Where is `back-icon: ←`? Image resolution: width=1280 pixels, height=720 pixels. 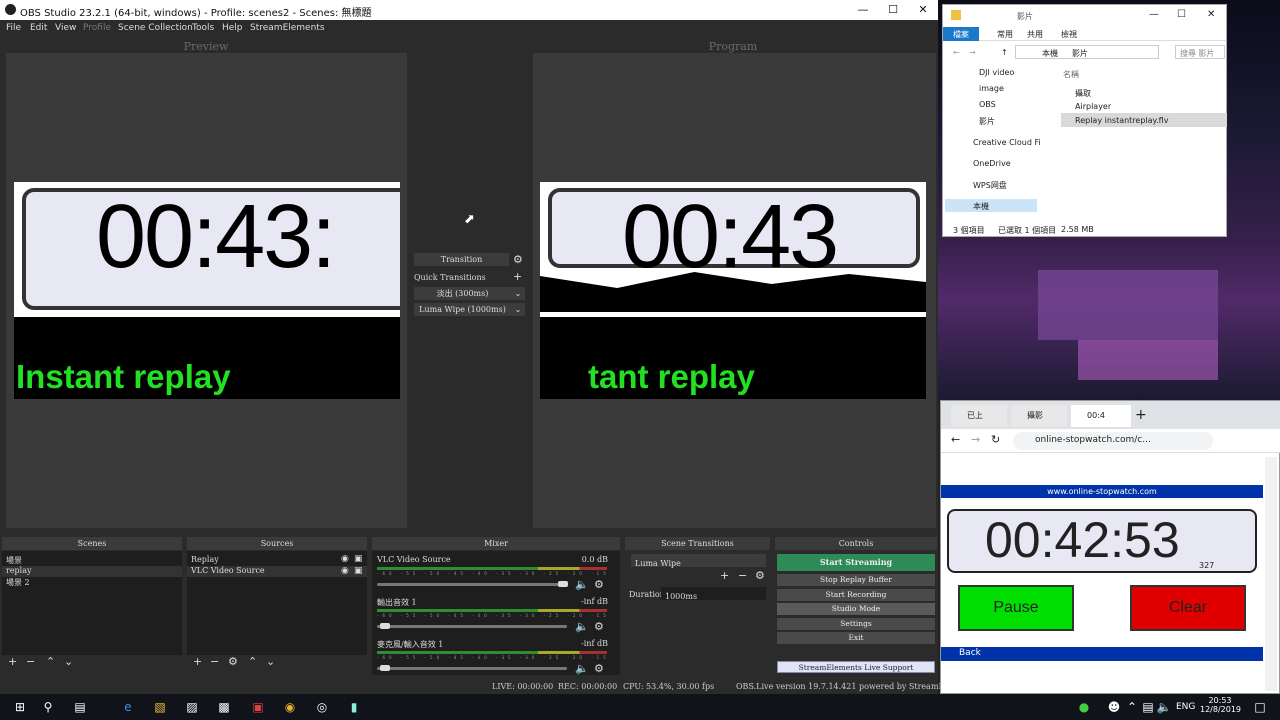 back-icon: ← is located at coordinates (955, 439).